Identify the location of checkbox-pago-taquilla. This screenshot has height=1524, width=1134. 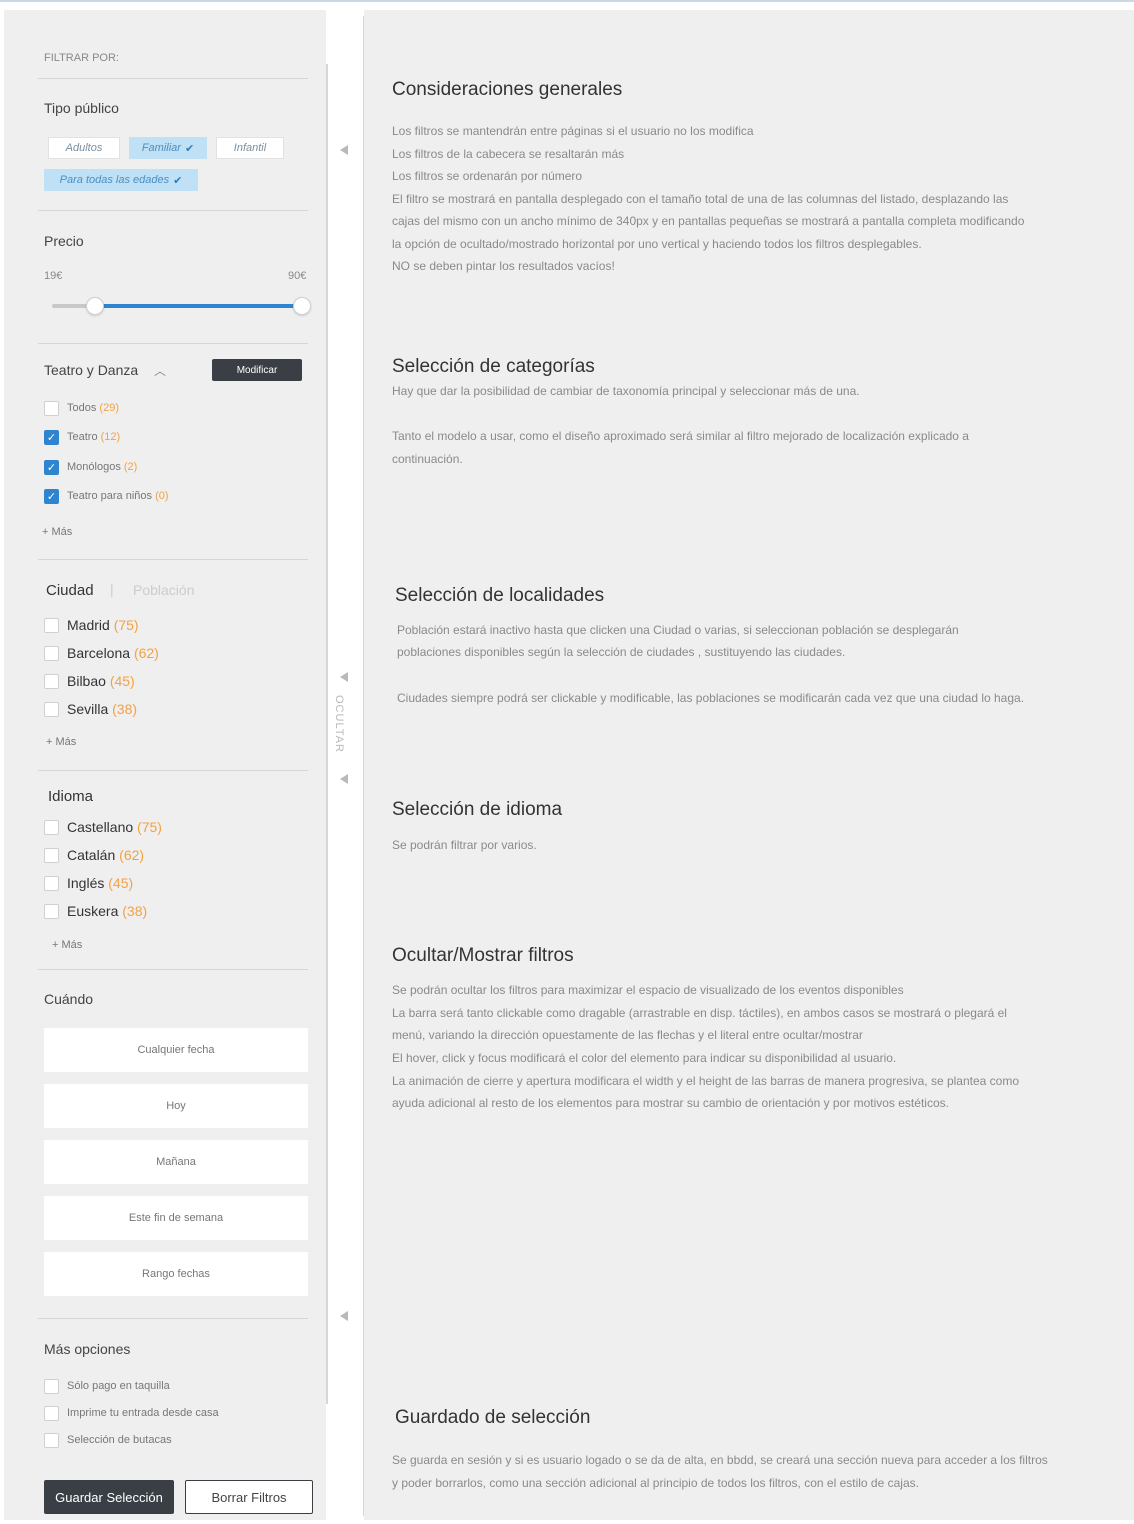
(51, 1386).